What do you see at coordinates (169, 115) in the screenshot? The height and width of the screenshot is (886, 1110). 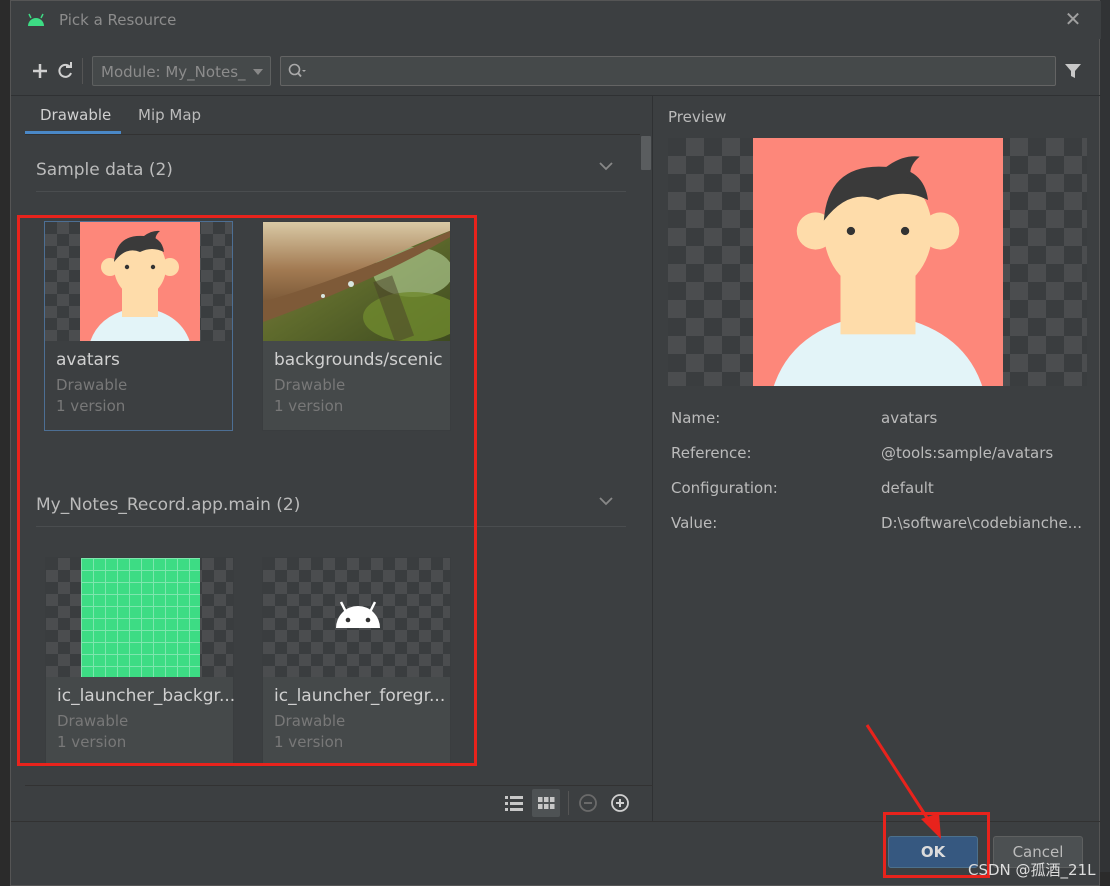 I see `tab-mip-map: Mip Map` at bounding box center [169, 115].